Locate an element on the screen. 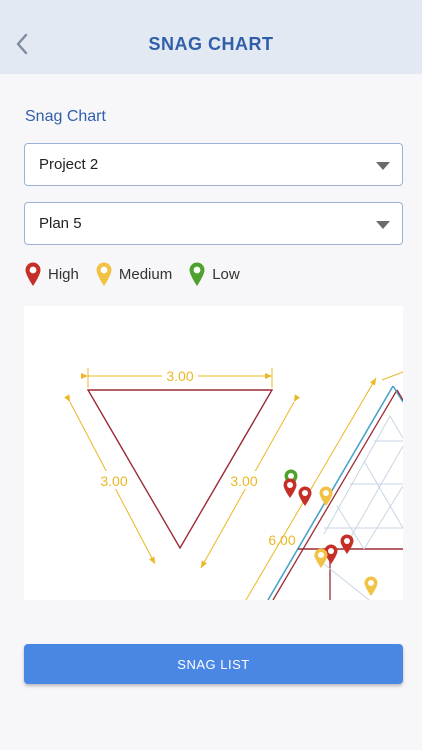 The width and height of the screenshot is (422, 750). legend-item-high: High is located at coordinates (51, 274).